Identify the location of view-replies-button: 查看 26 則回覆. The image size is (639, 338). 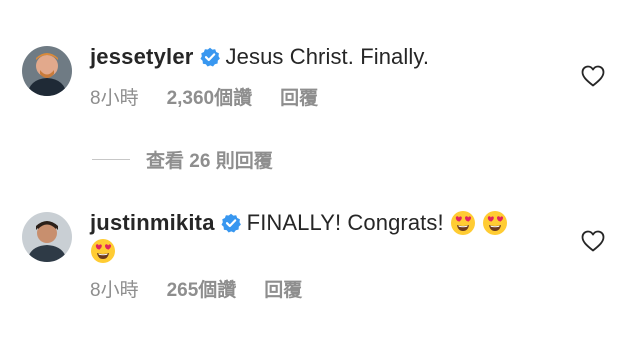
(182, 159).